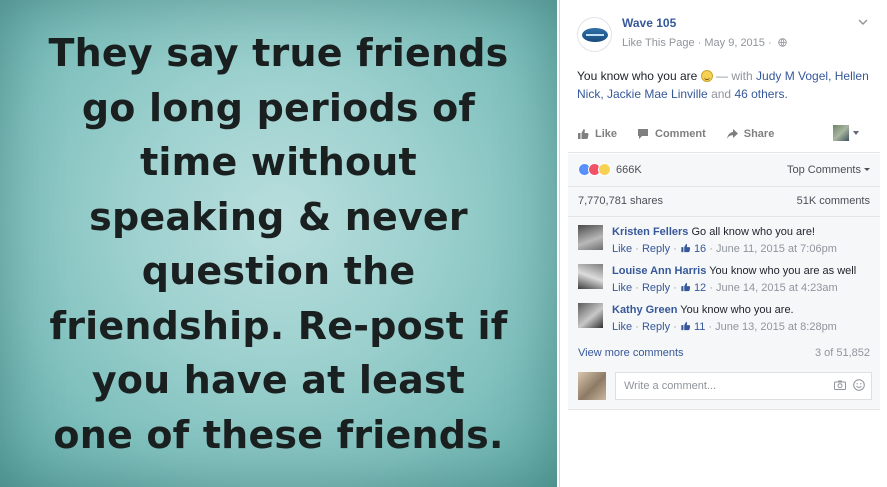 This screenshot has height=487, width=887. What do you see at coordinates (278, 325) in the screenshot?
I see `quote-line: friendship. Re-post if` at bounding box center [278, 325].